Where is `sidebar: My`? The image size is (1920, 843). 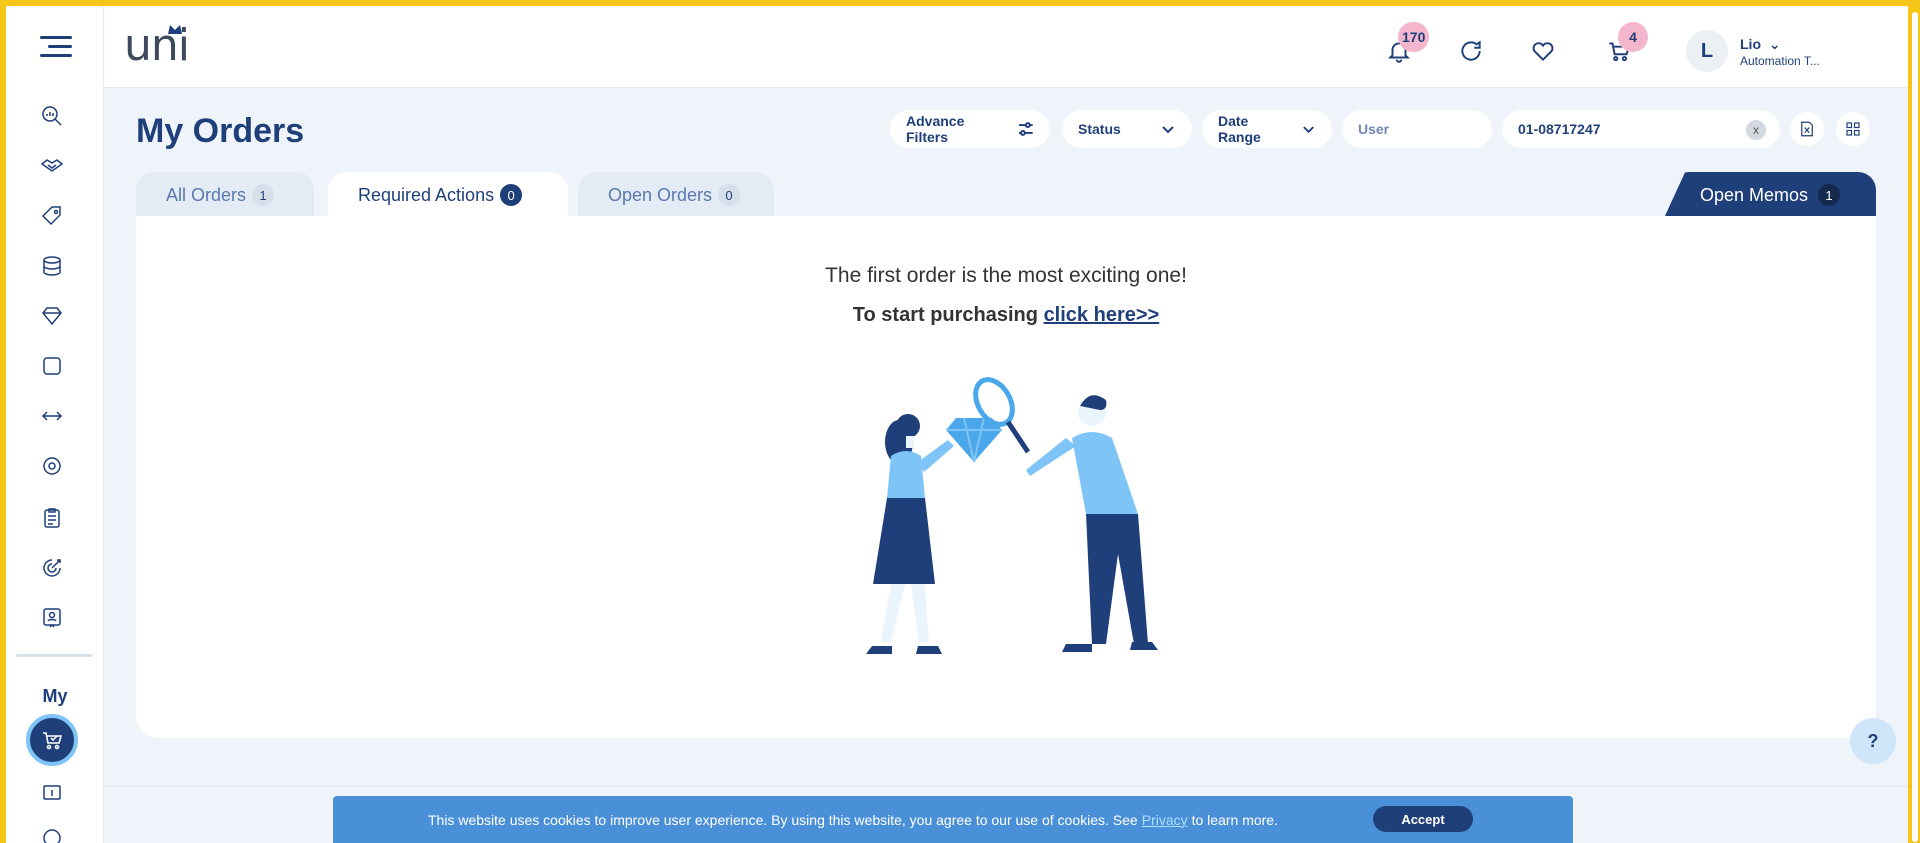
sidebar: My is located at coordinates (55, 424).